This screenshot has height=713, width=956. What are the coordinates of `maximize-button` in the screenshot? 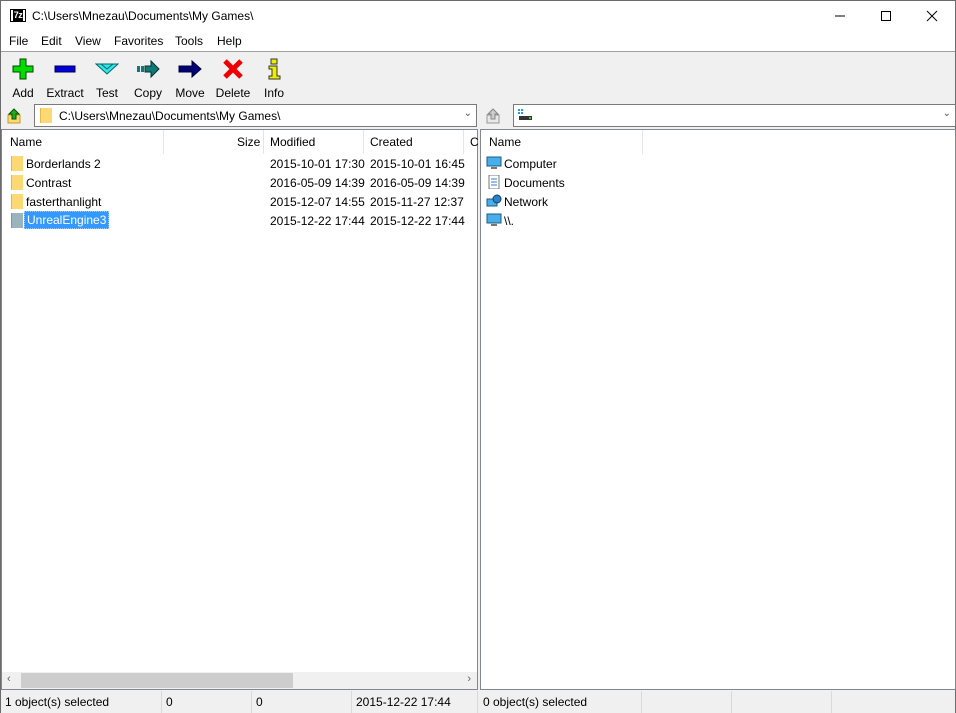 It's located at (886, 16).